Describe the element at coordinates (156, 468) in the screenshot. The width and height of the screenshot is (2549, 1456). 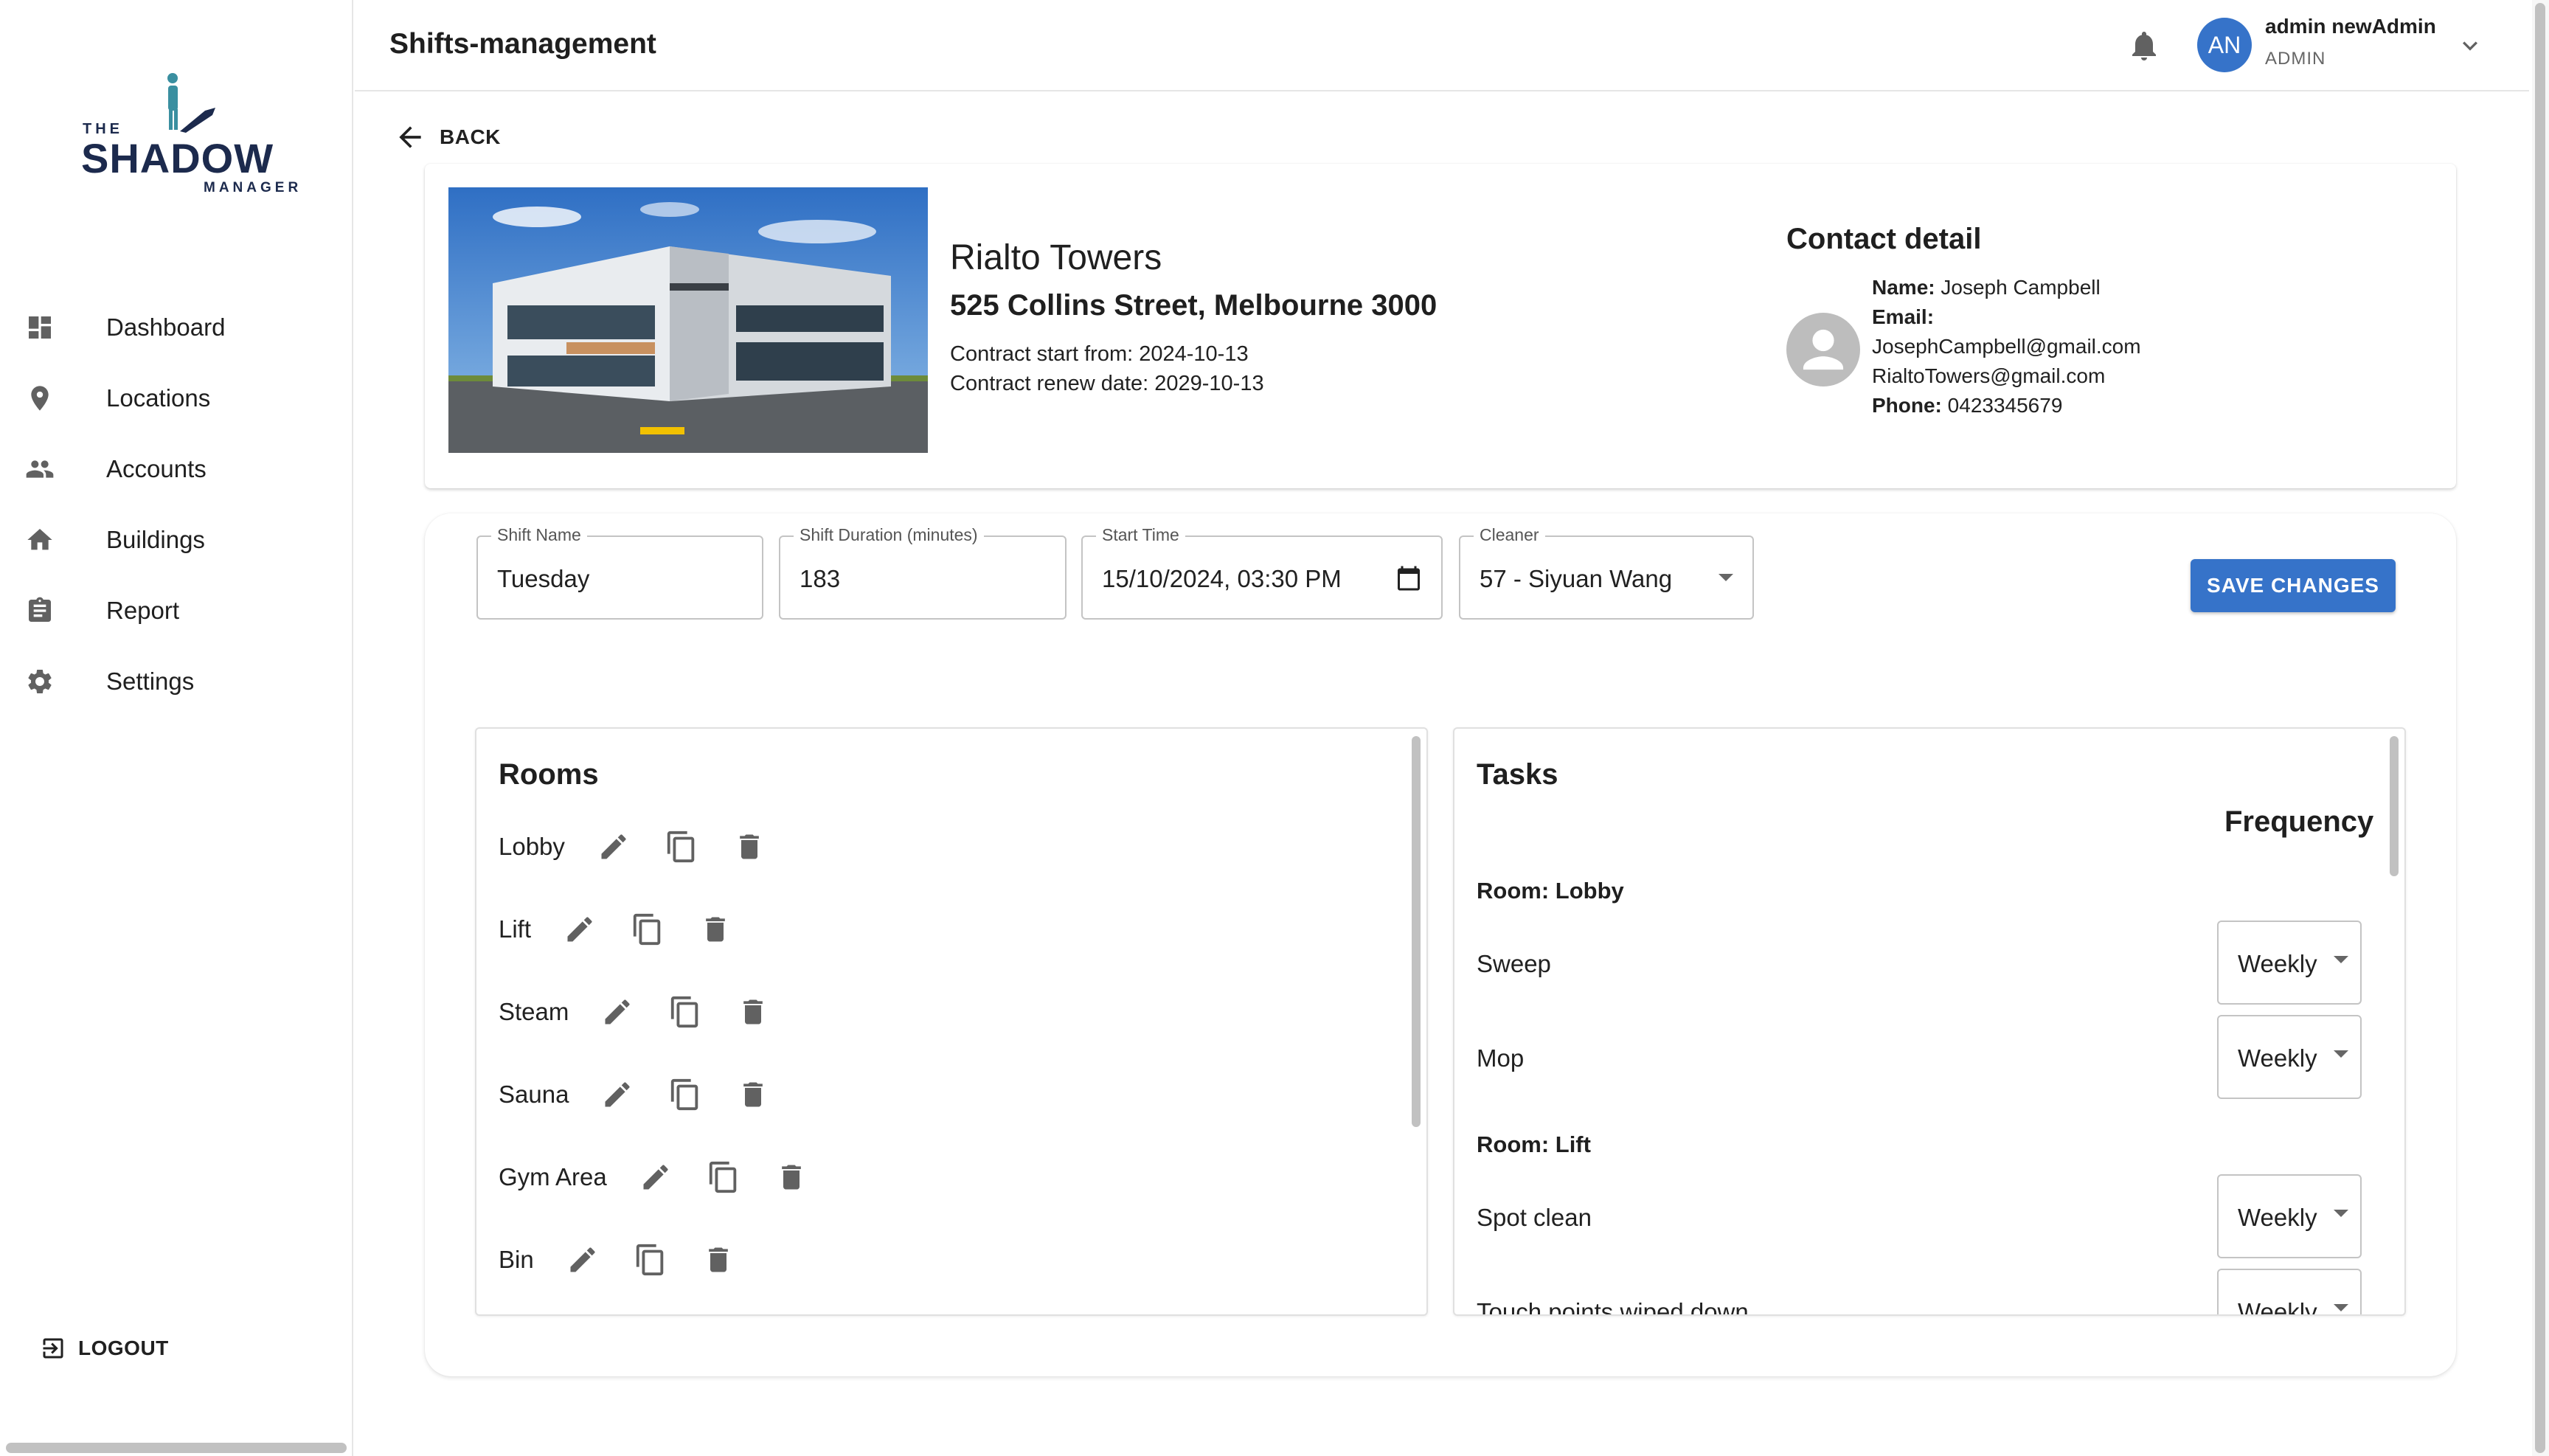
I see `sidebar-item-label: Accounts` at that location.